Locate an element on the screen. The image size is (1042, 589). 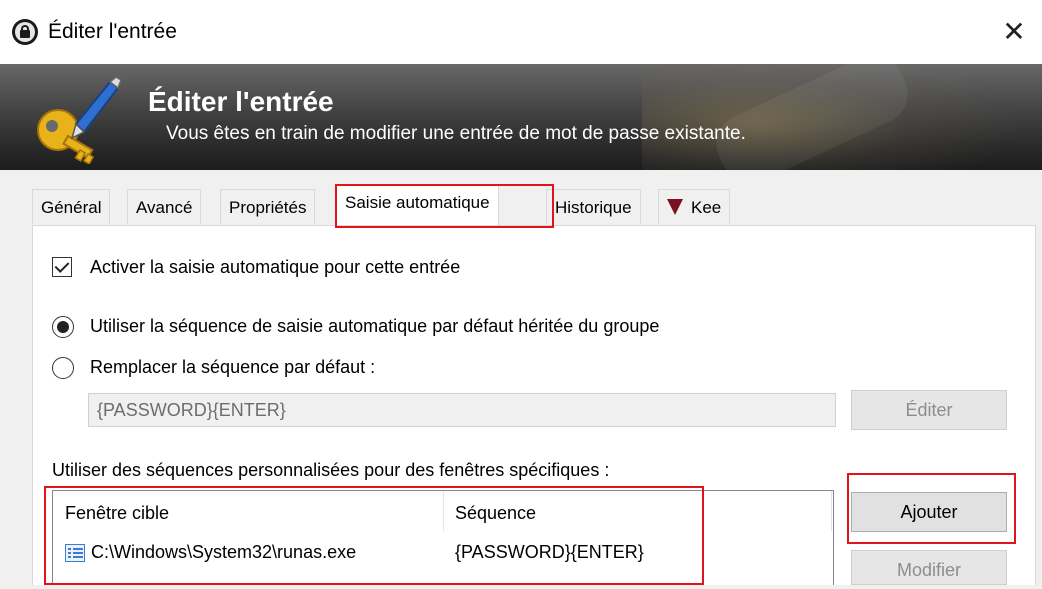
title-bar: Éditer l'entrée ✕ is located at coordinates (521, 32).